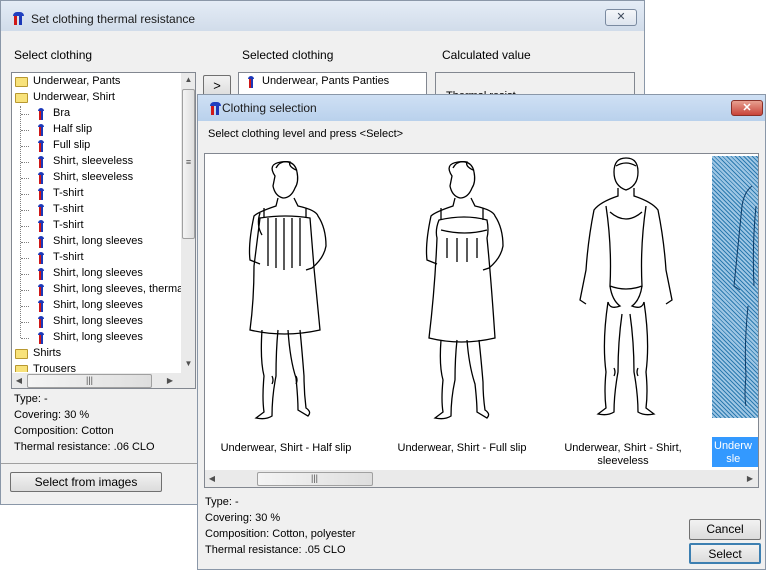  I want to click on tree-item-label: Bra, so click(62, 113).